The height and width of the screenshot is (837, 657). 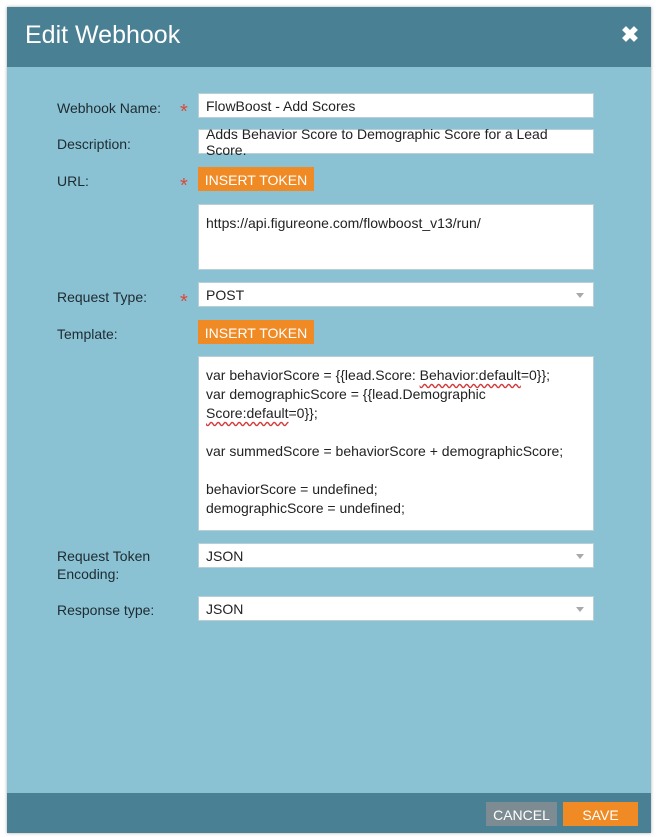 What do you see at coordinates (292, 489) in the screenshot?
I see `template-line: behaviorScore = undefined;` at bounding box center [292, 489].